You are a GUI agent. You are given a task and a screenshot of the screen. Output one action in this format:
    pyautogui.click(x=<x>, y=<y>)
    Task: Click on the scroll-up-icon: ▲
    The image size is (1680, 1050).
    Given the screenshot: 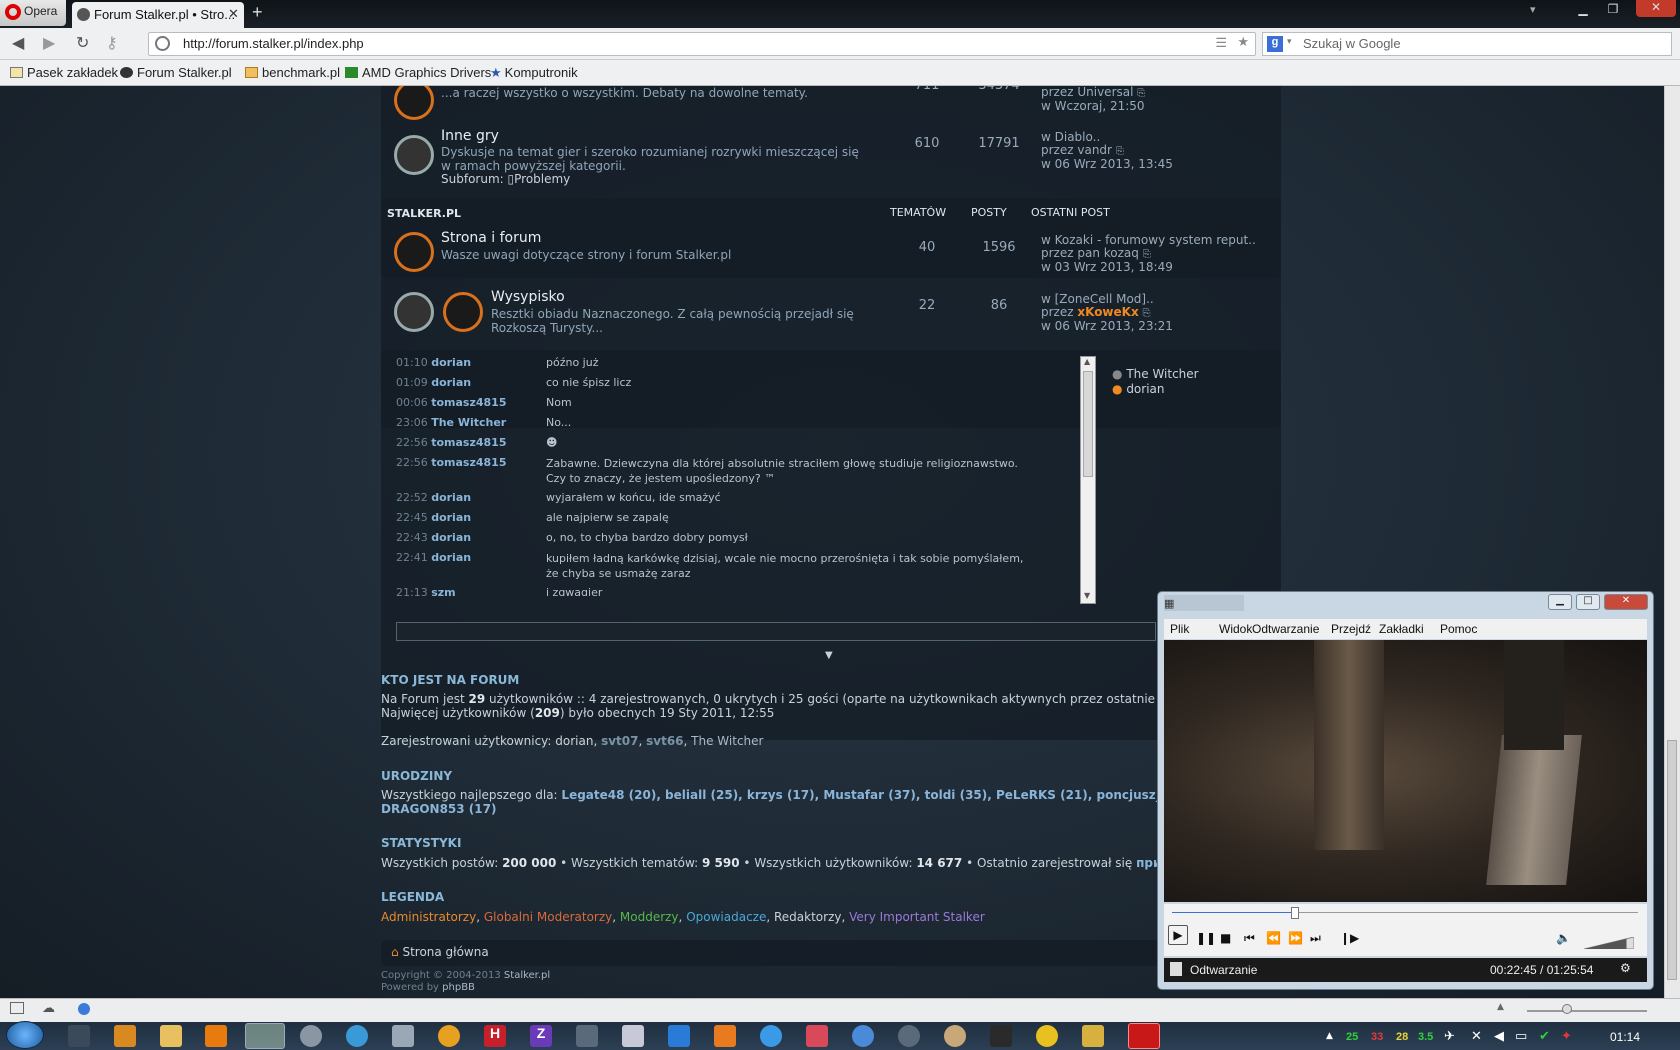 What is the action you would take?
    pyautogui.click(x=1087, y=361)
    